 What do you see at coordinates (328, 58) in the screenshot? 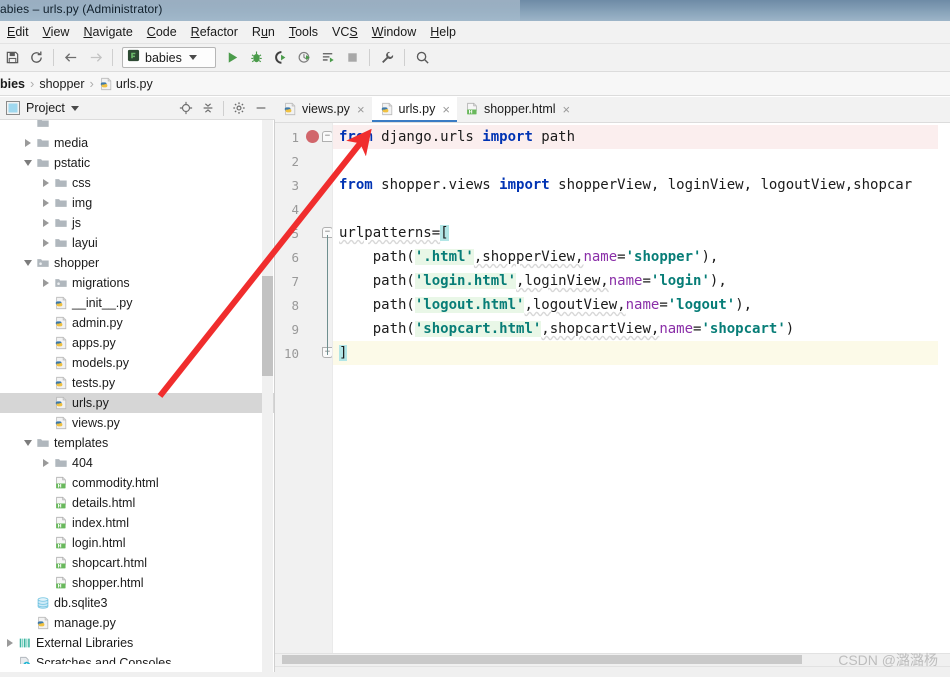
I see `run-dashboard-icon` at bounding box center [328, 58].